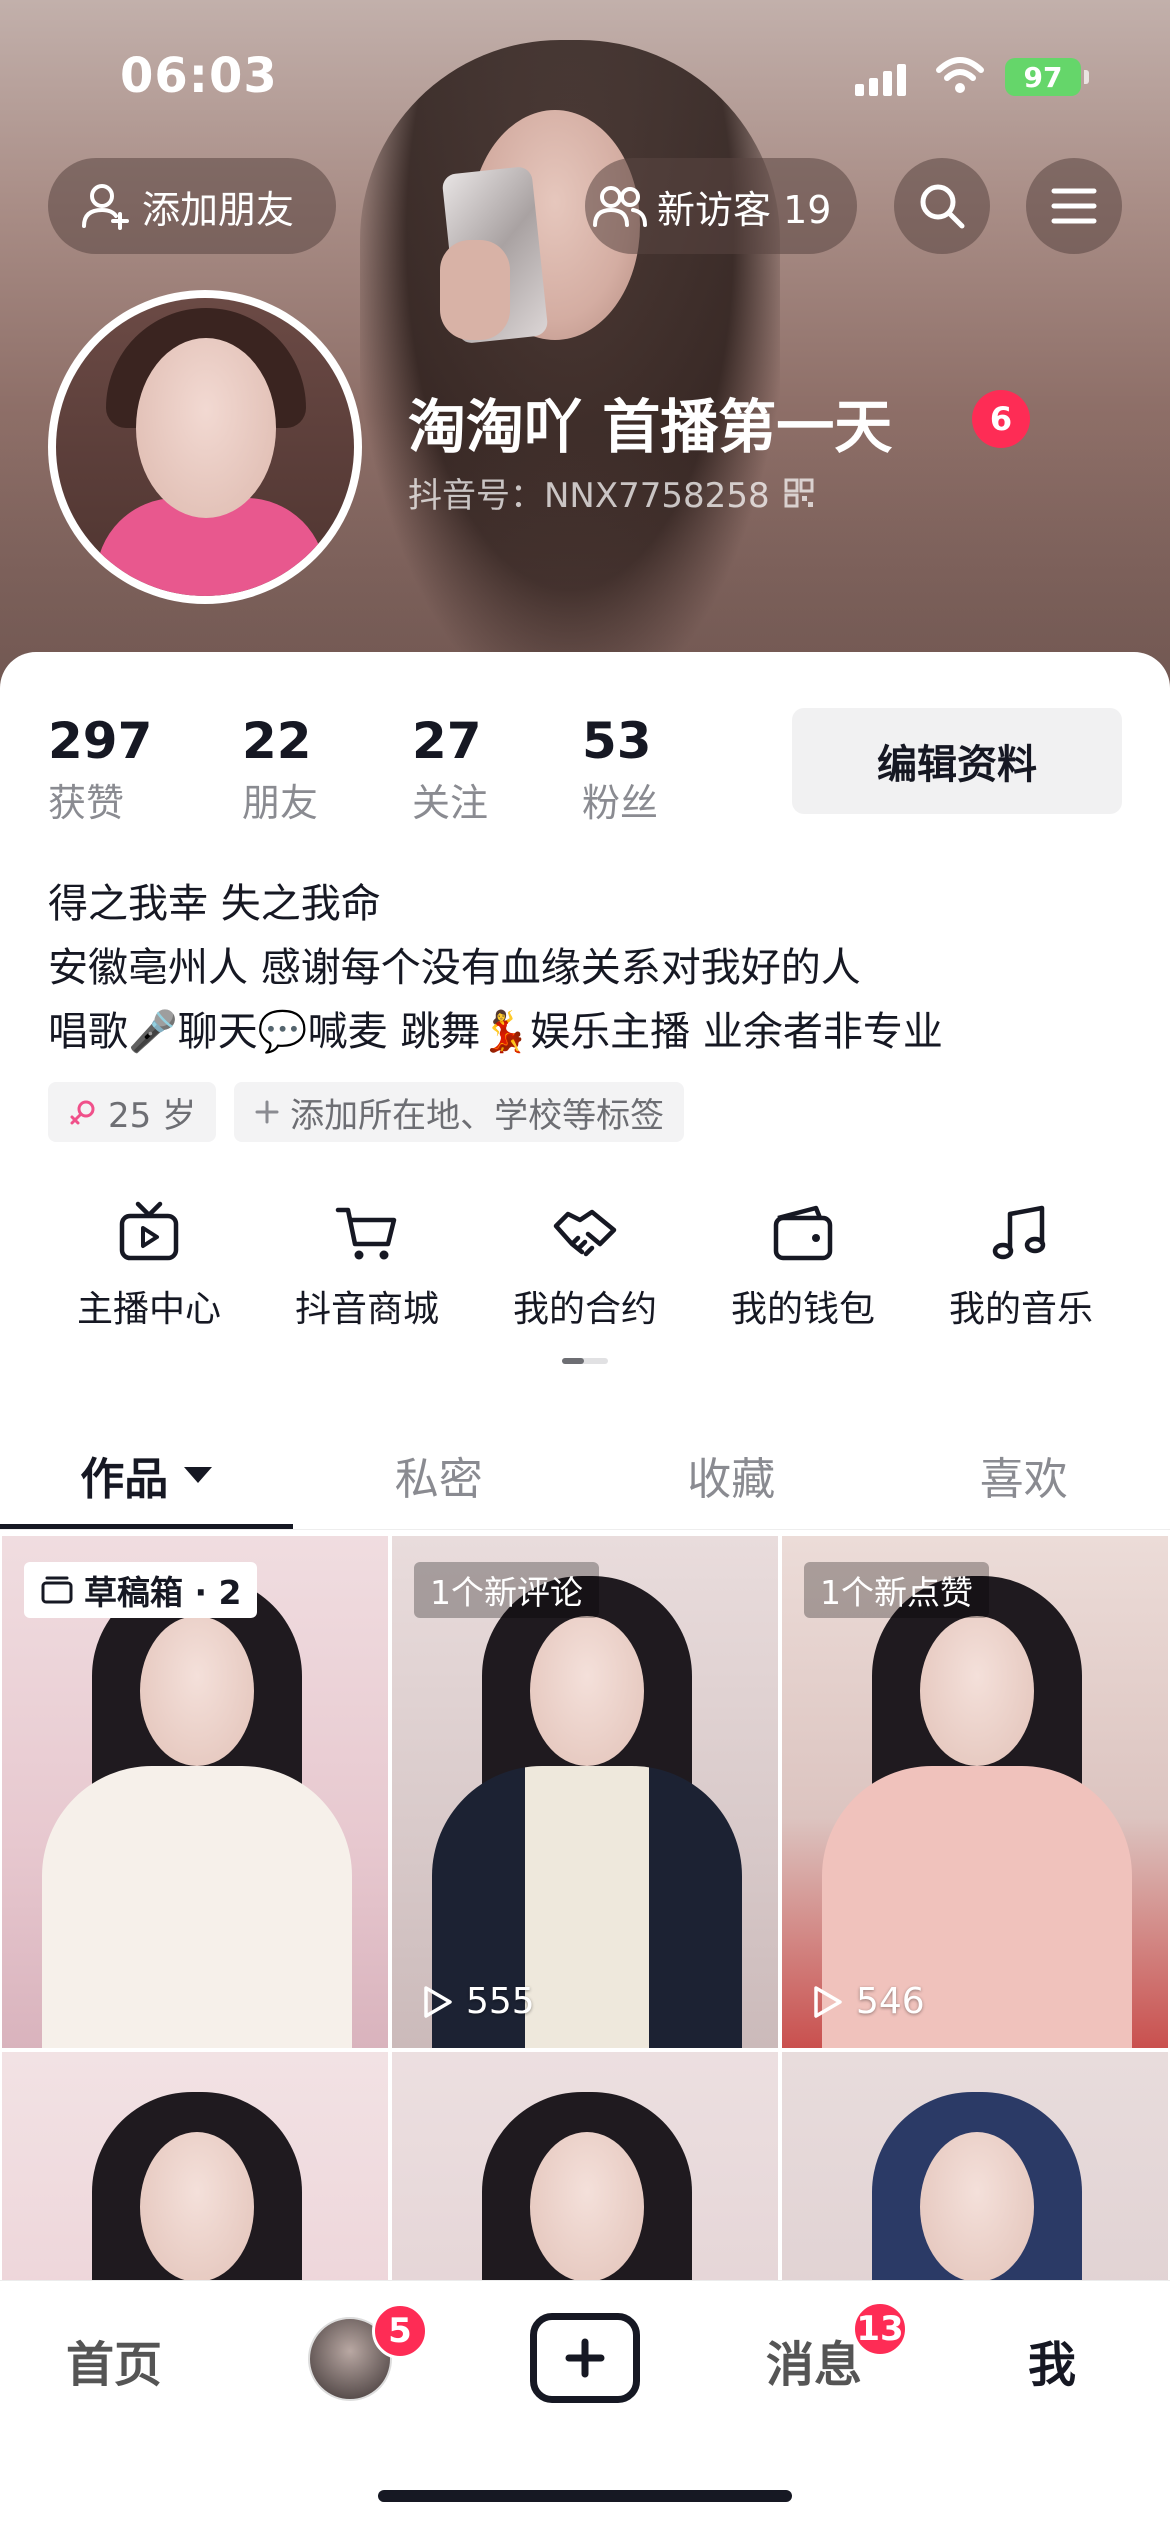  What do you see at coordinates (585, 1266) in the screenshot?
I see `shortcut-contract: 我的合约` at bounding box center [585, 1266].